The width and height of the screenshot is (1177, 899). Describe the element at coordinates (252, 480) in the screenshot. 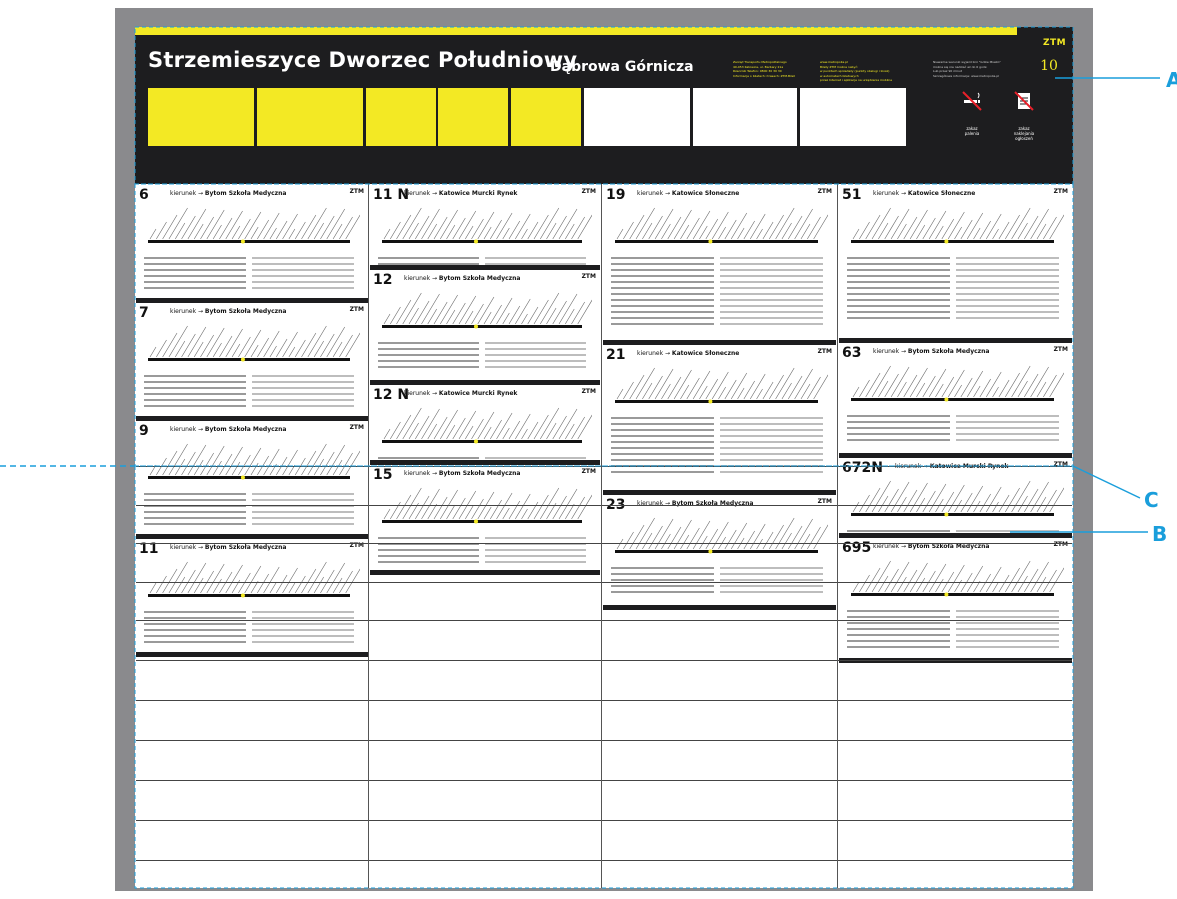

I see `timetable-card: 9 kierunek → Bytom Szkoła Medyczna ZTM` at that location.